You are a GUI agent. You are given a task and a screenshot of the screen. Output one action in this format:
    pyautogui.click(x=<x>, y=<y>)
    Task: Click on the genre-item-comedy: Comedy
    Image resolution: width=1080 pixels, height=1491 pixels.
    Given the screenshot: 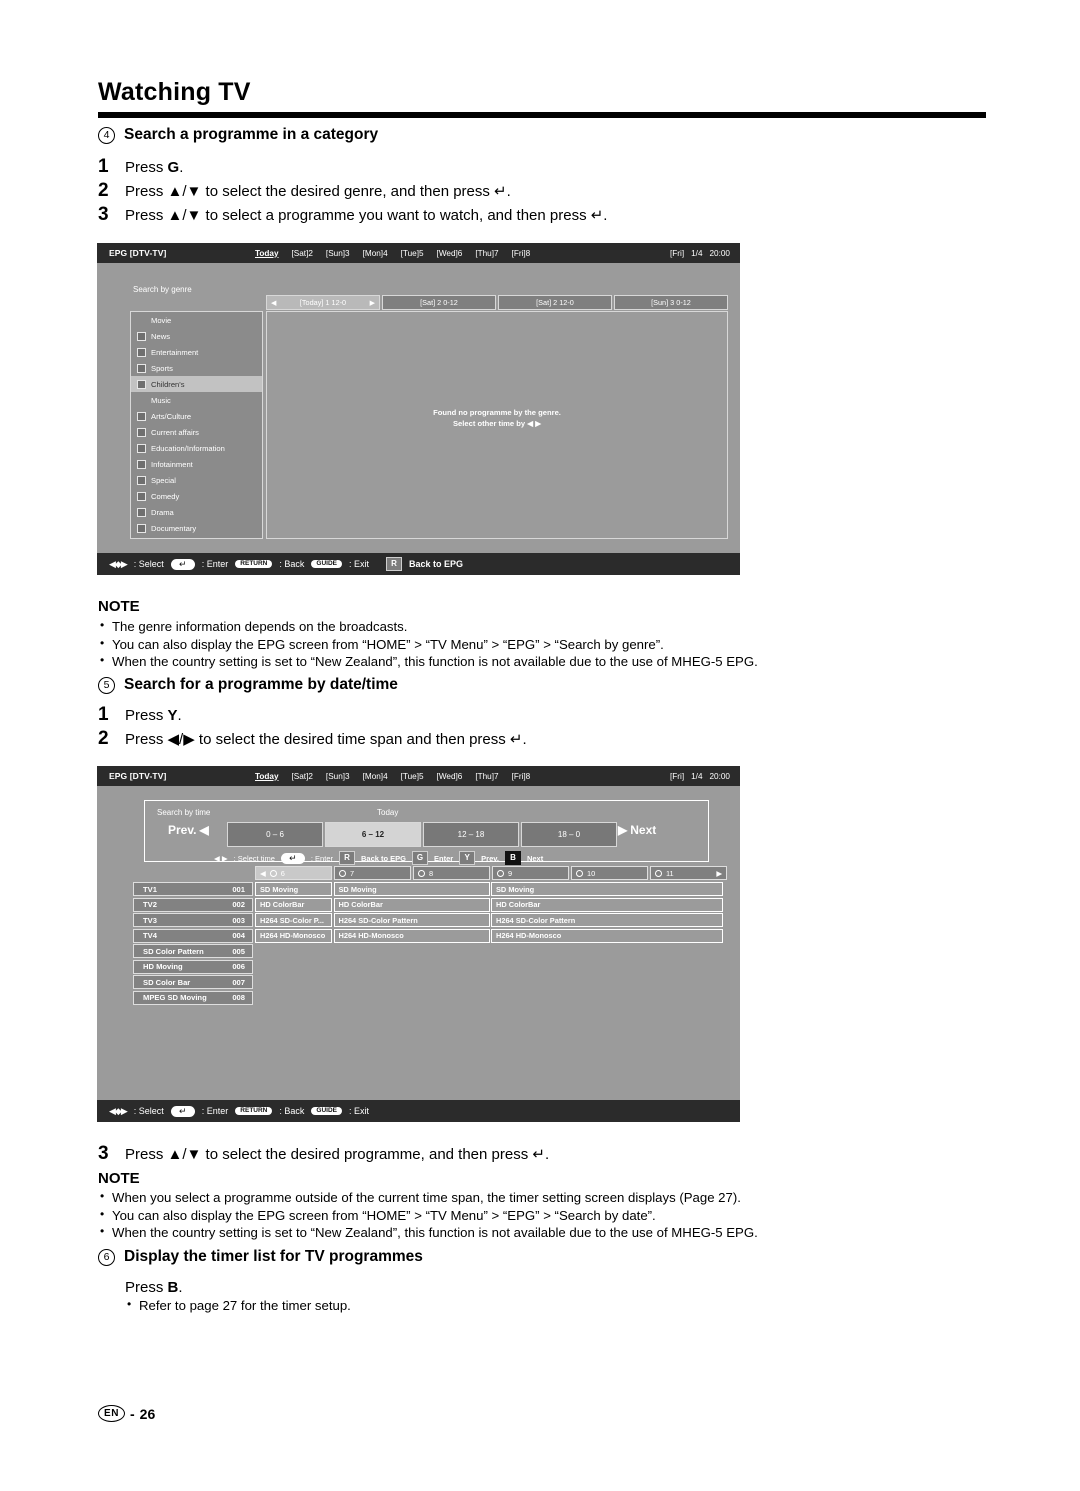 What is the action you would take?
    pyautogui.click(x=196, y=496)
    